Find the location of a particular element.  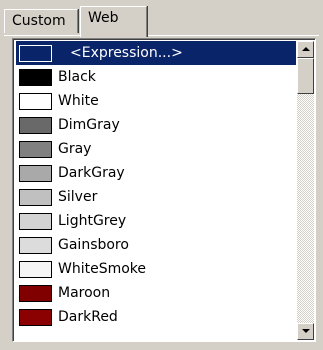

scrollbar-thumb is located at coordinates (305, 76).